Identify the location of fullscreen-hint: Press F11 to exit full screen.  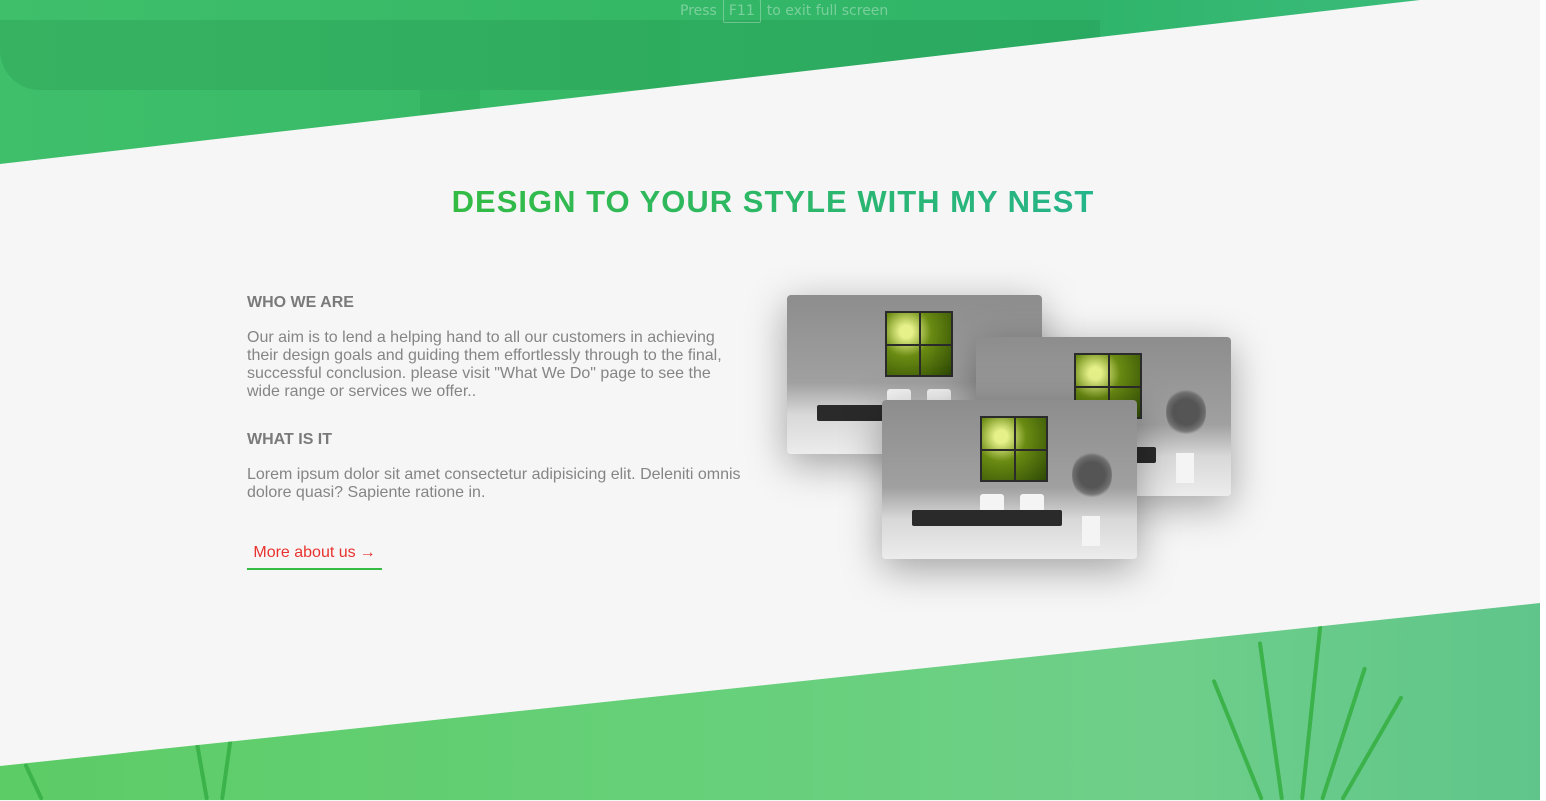
(784, 11).